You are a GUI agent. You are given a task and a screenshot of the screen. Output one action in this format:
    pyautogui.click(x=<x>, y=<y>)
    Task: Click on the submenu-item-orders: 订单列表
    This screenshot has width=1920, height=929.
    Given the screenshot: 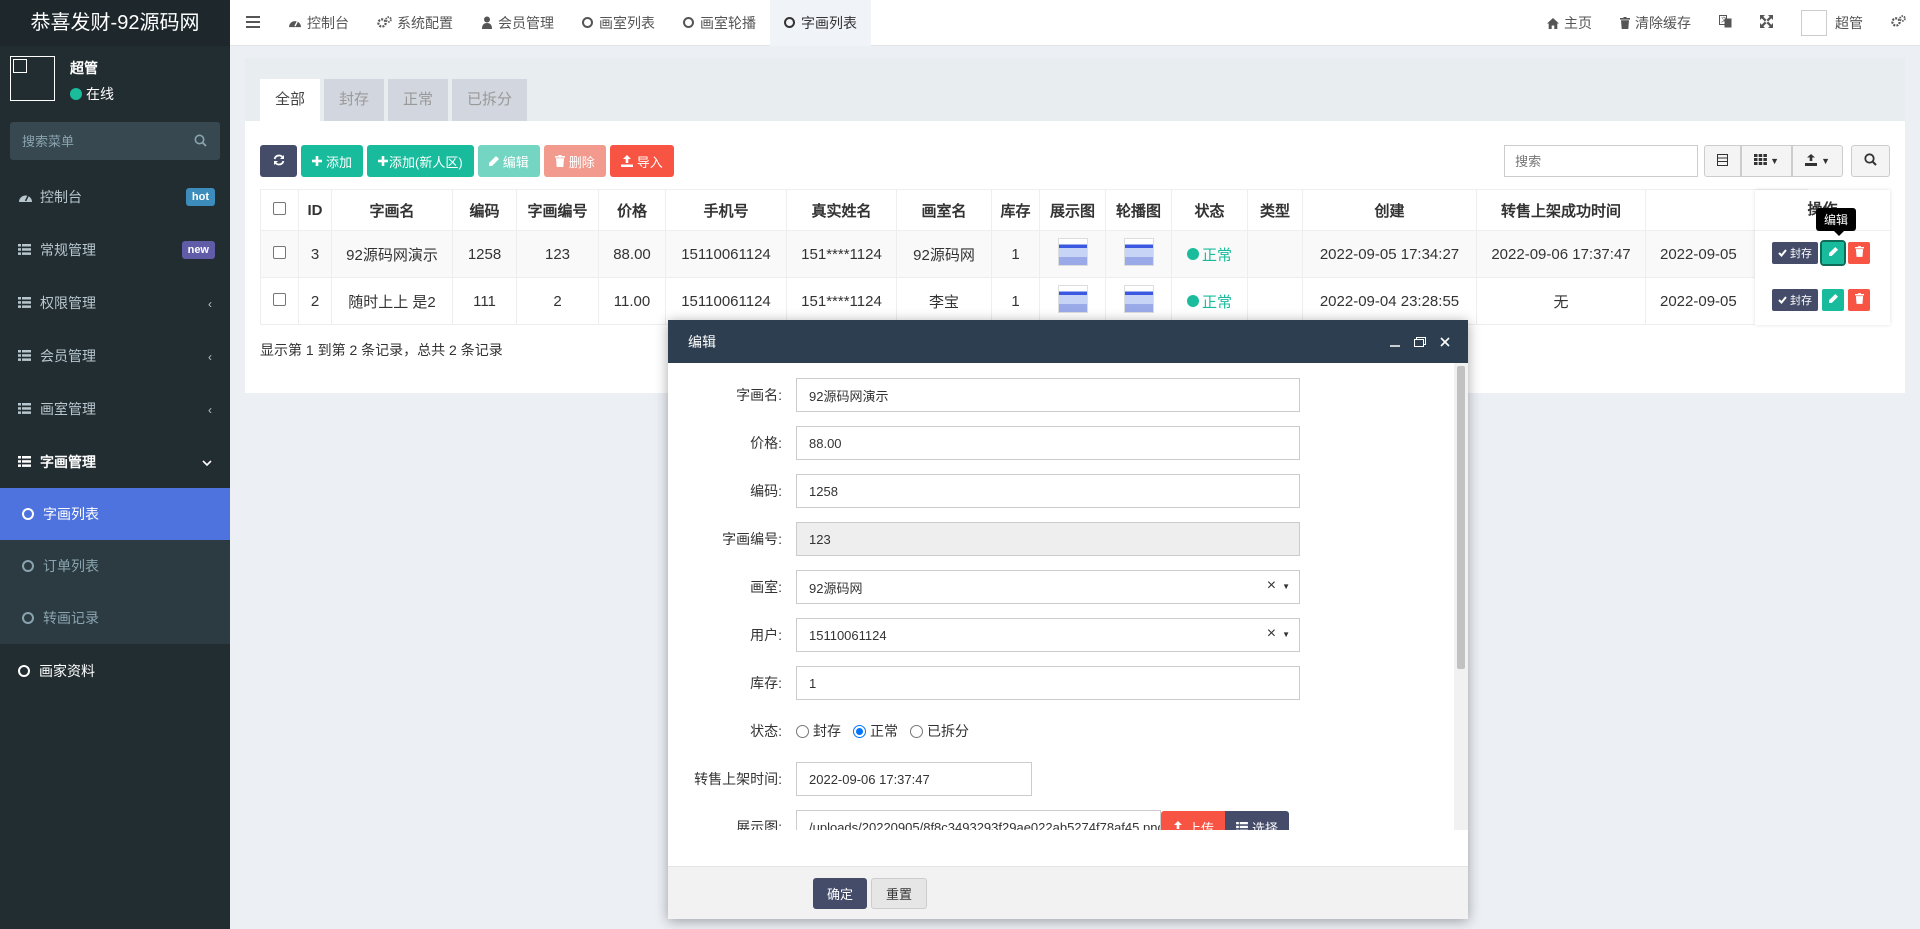 What is the action you would take?
    pyautogui.click(x=115, y=566)
    